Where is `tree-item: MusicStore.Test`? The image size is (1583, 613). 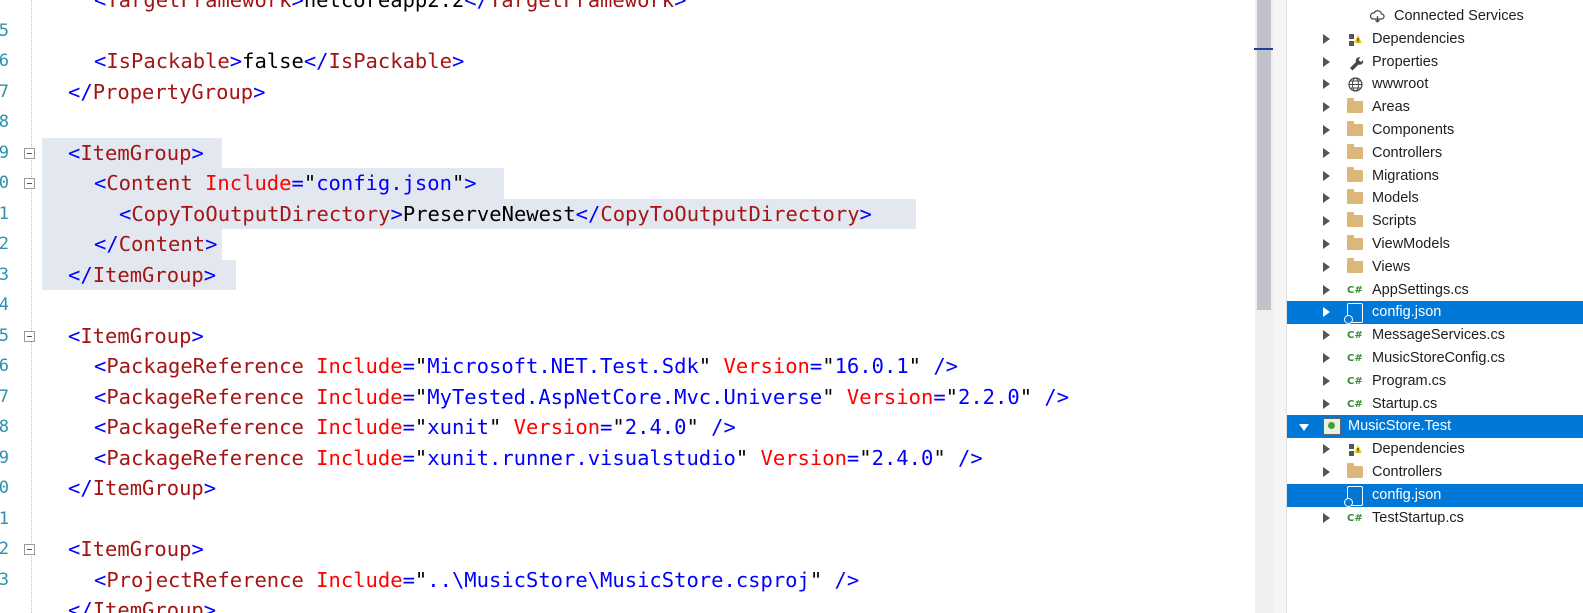
tree-item: MusicStore.Test is located at coordinates (1435, 427).